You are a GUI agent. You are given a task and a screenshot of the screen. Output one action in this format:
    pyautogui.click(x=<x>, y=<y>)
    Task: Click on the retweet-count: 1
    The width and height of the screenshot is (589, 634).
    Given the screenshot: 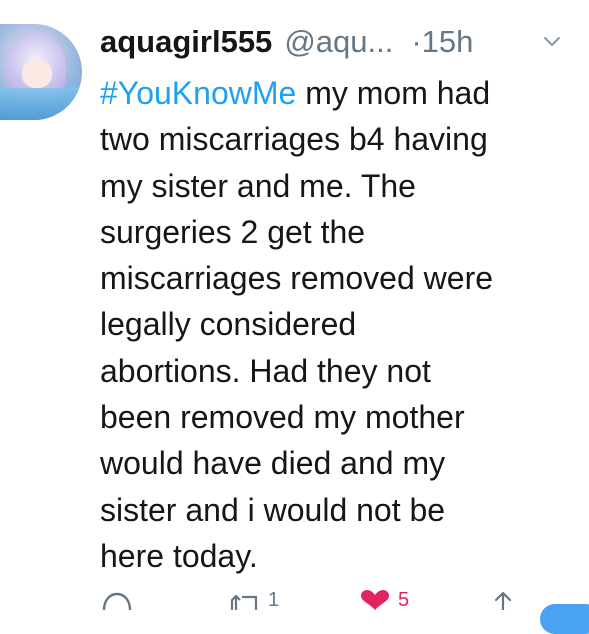 What is the action you would take?
    pyautogui.click(x=274, y=600)
    